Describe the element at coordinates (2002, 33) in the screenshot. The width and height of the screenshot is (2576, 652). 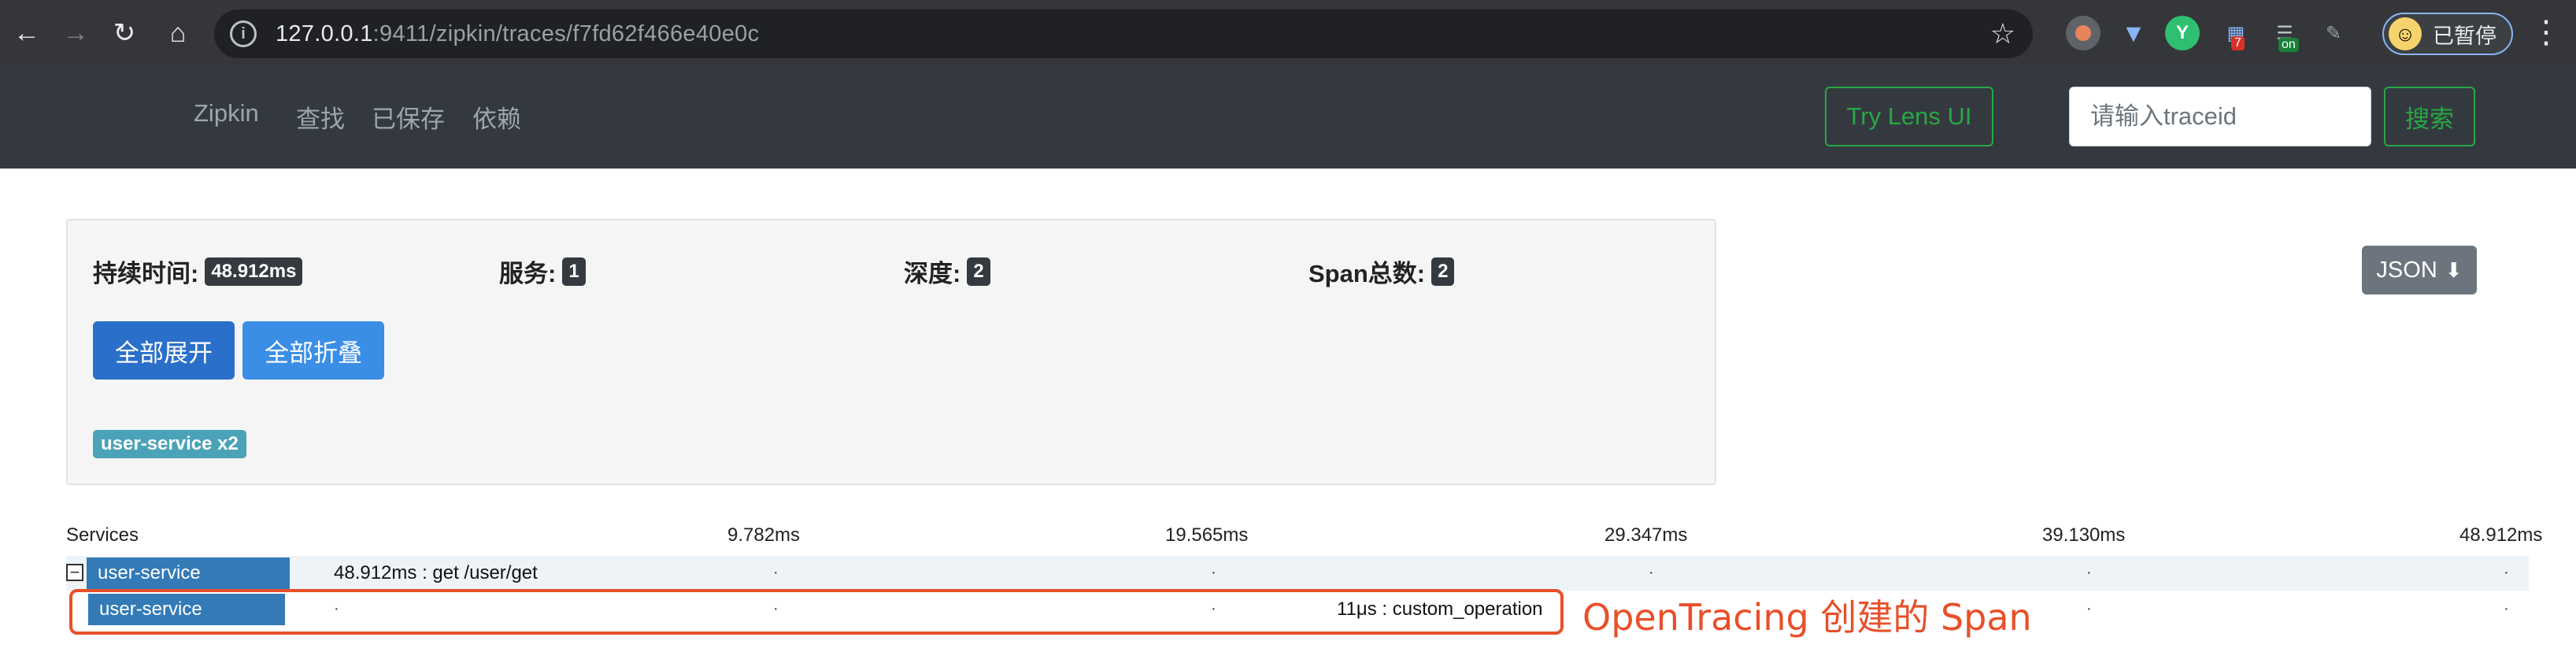
I see `bookmark-star-icon: ☆` at that location.